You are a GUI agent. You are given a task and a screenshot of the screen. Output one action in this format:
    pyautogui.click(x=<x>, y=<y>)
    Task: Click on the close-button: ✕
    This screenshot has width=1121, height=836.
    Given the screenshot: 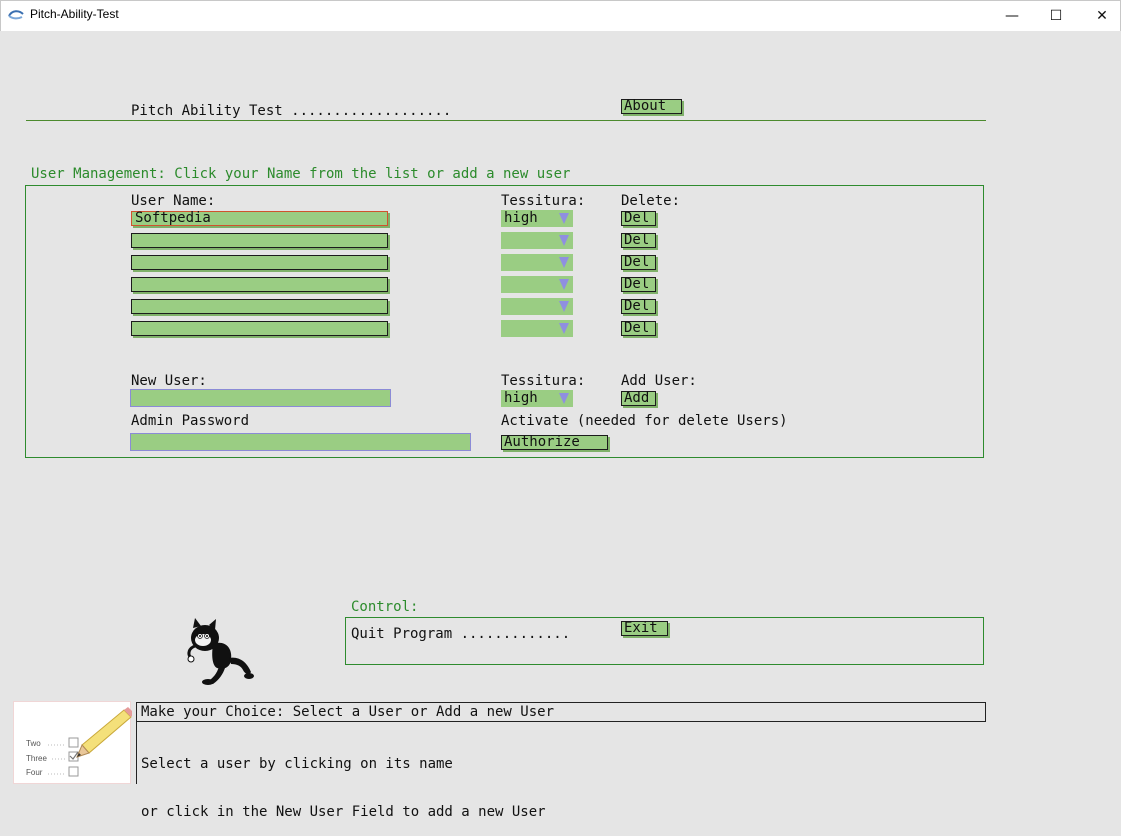 What is the action you would take?
    pyautogui.click(x=1100, y=15)
    